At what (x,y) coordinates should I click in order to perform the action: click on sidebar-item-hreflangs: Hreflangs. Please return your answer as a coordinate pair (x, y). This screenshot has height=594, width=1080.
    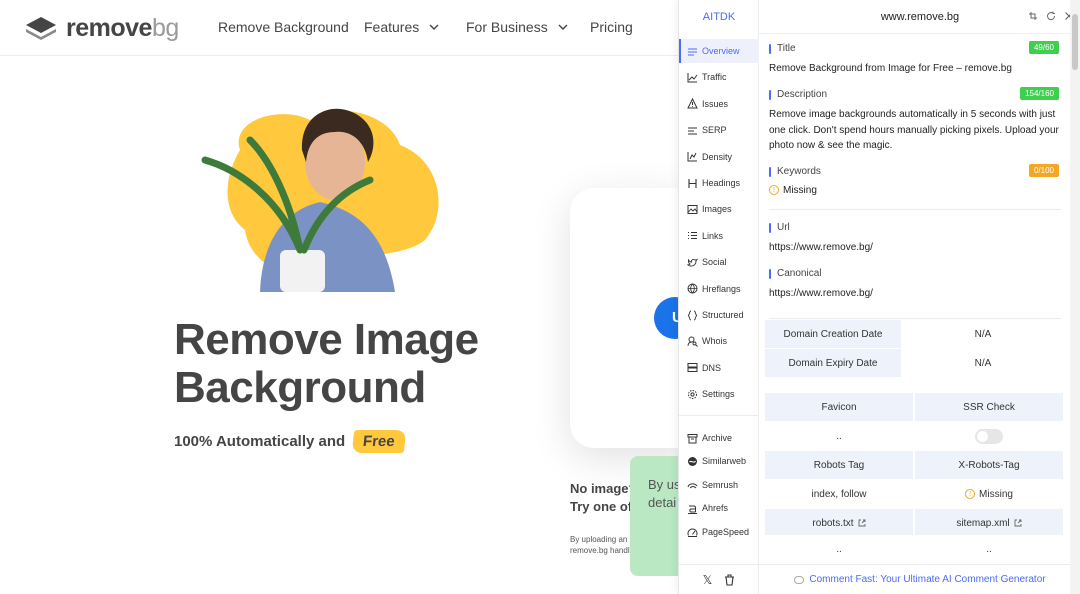
    Looking at the image, I should click on (719, 289).